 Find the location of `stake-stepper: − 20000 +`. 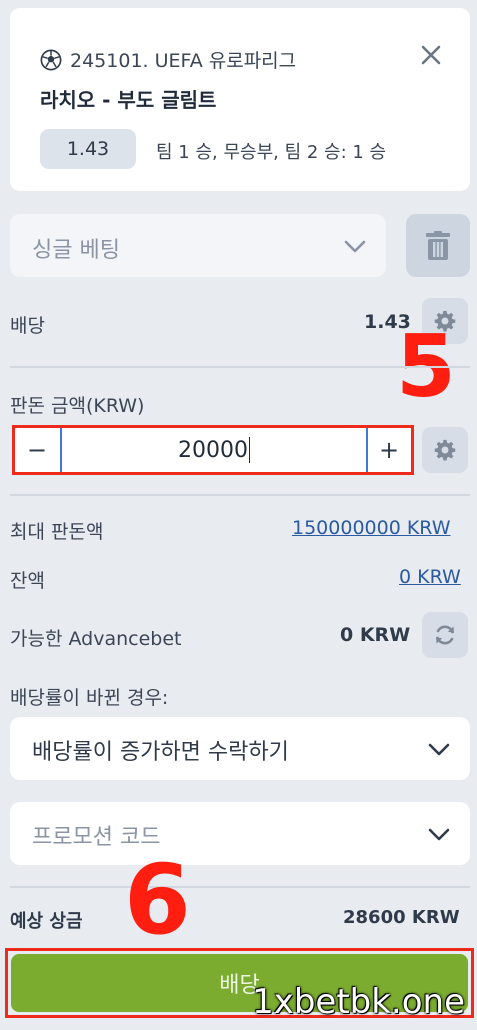

stake-stepper: − 20000 + is located at coordinates (213, 450).